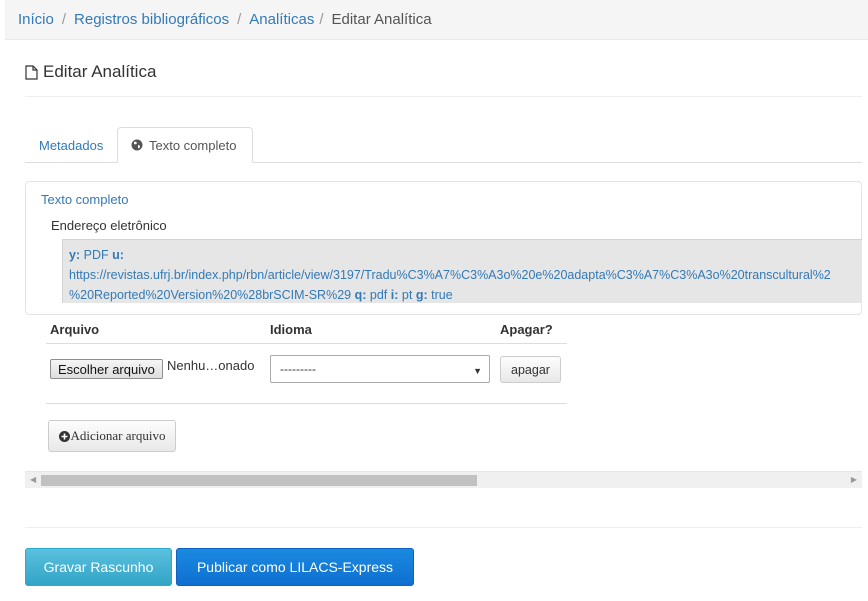  I want to click on breadcrumb-registros: Registros bibliográficos, so click(151, 19).